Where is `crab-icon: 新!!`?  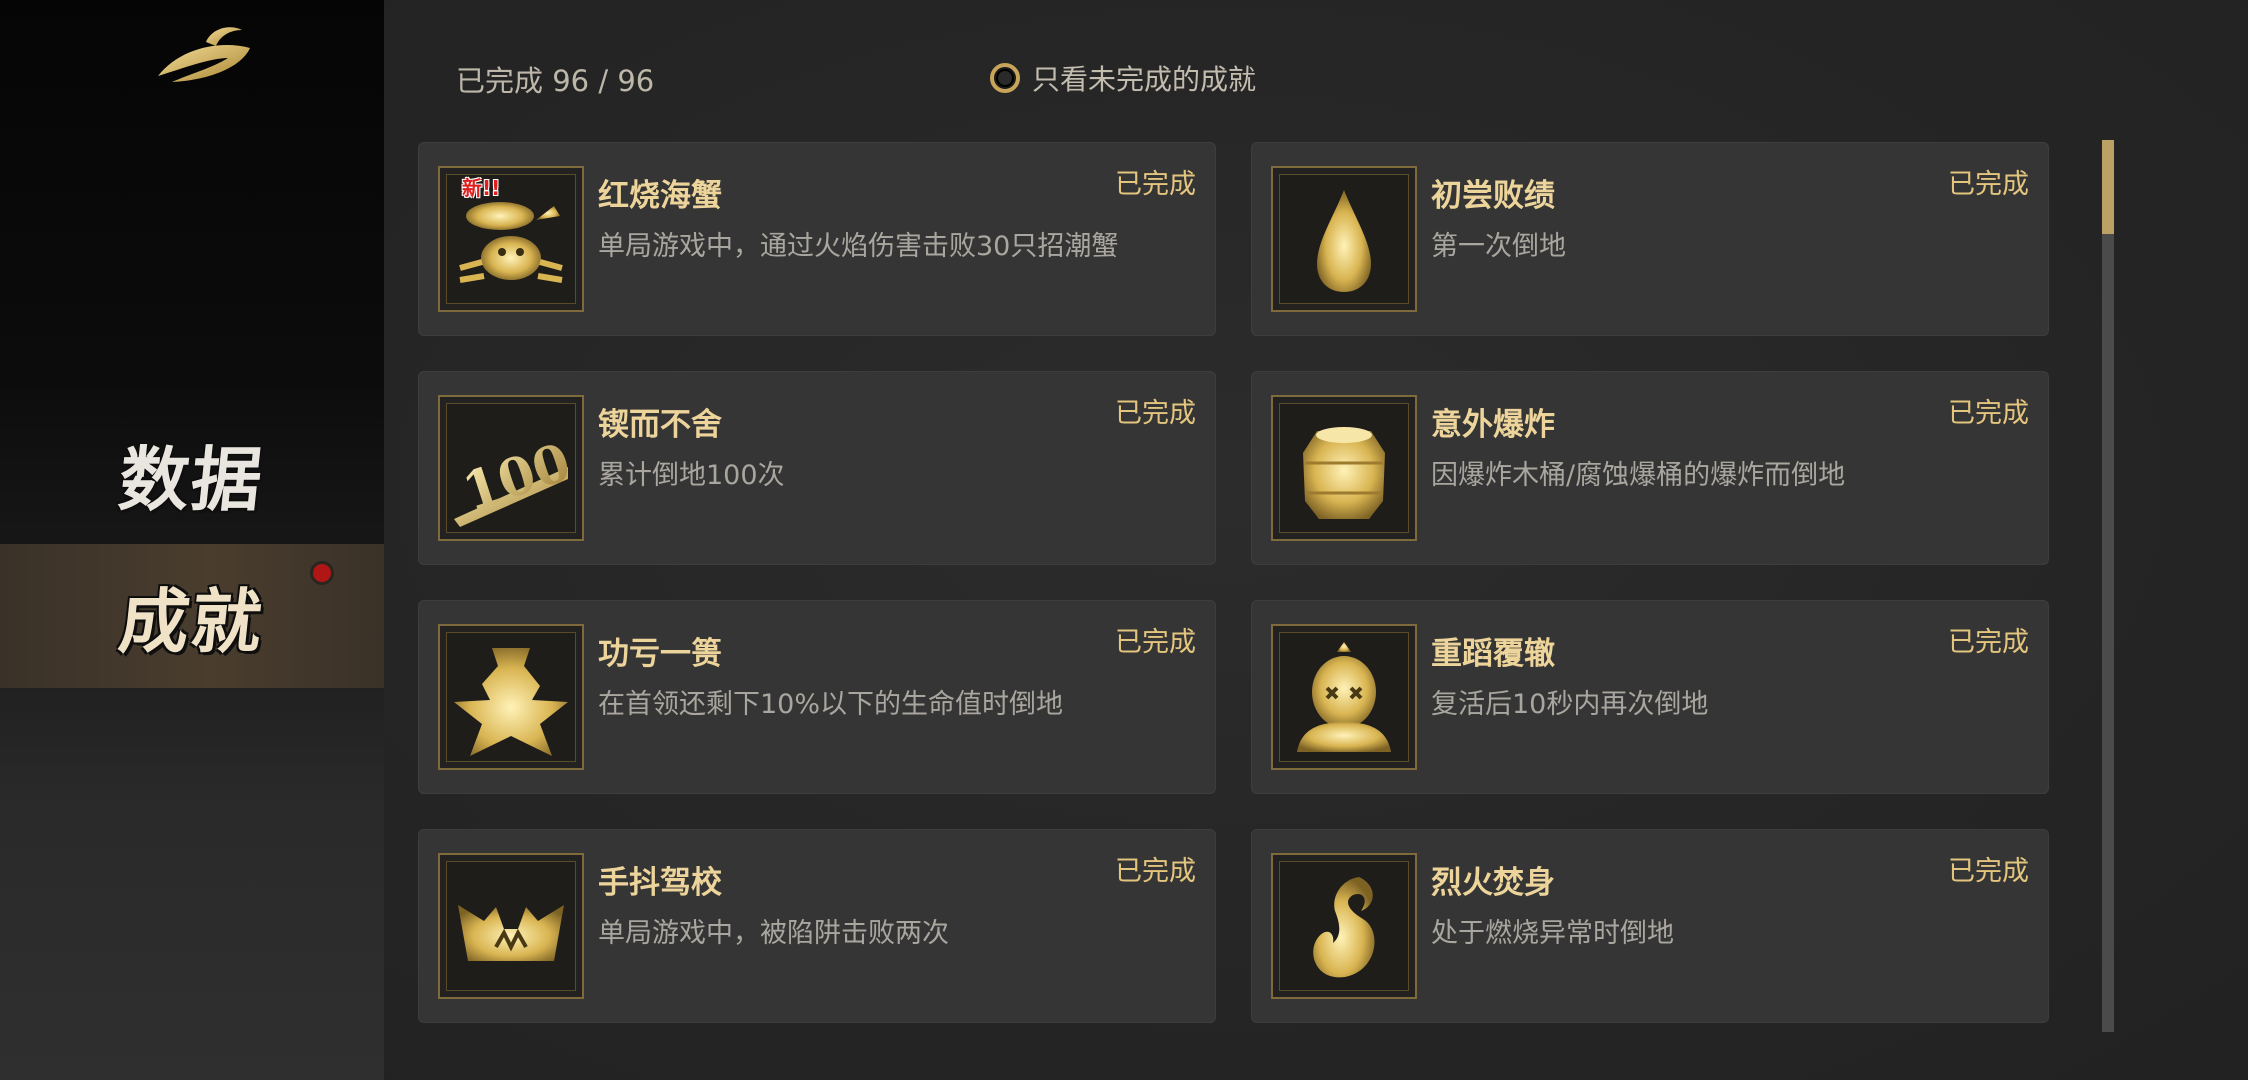
crab-icon: 新!! is located at coordinates (511, 239).